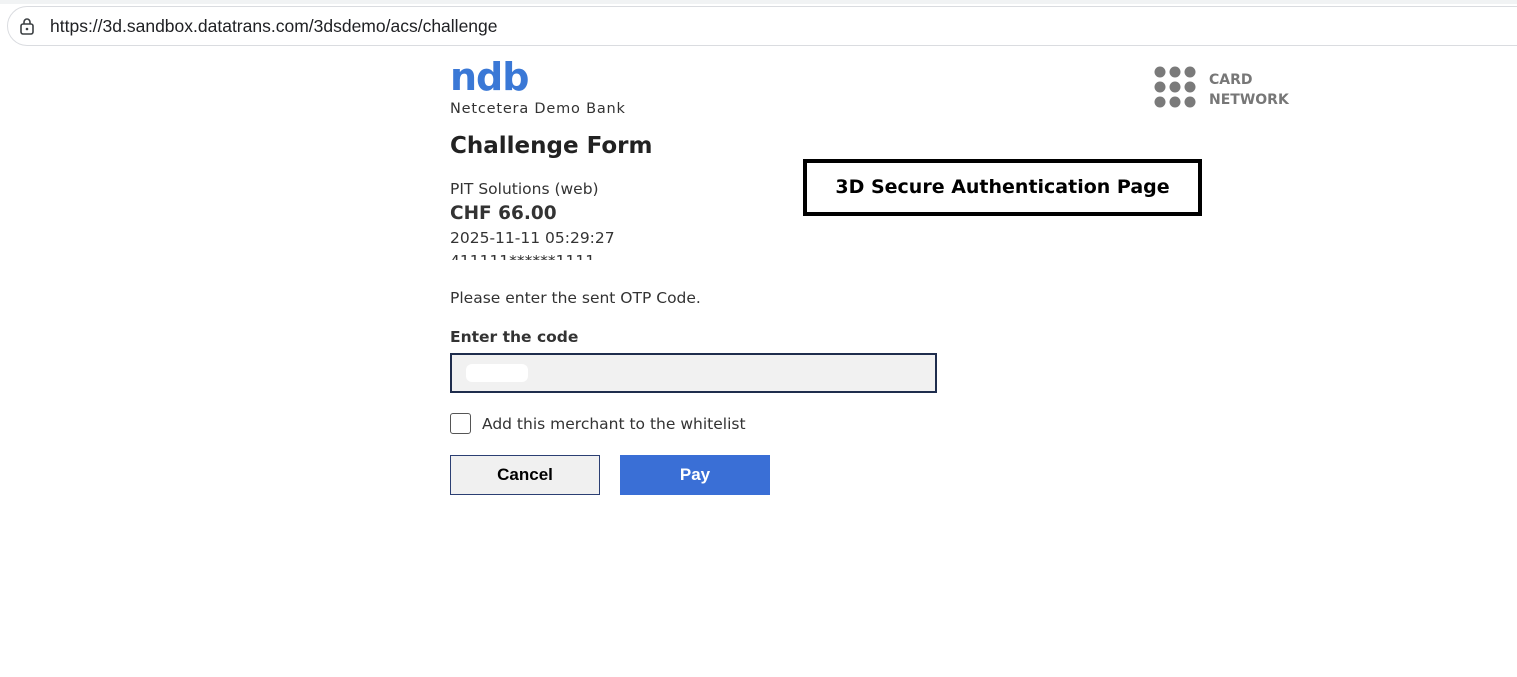 This screenshot has width=1517, height=677. I want to click on whitelist-checkbox, so click(460, 423).